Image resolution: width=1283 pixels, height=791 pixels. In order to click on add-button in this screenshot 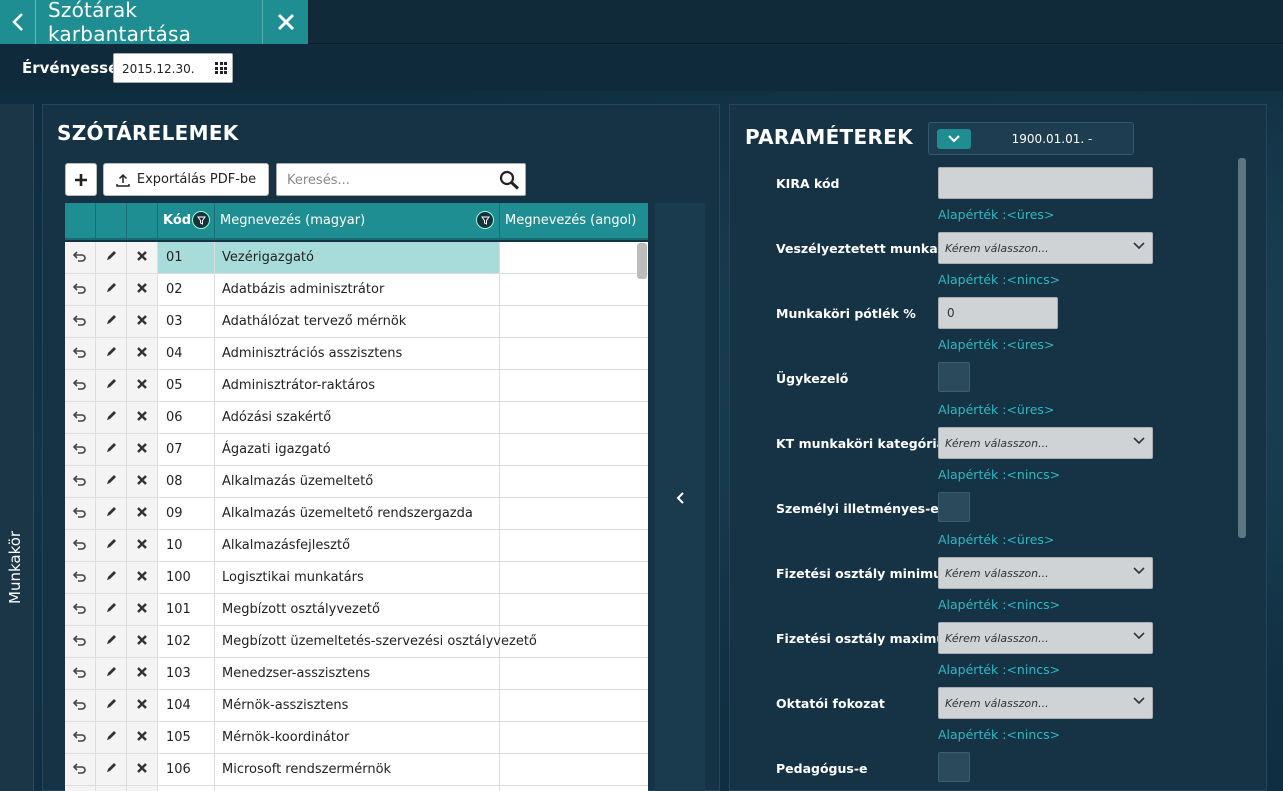, I will do `click(81, 179)`.